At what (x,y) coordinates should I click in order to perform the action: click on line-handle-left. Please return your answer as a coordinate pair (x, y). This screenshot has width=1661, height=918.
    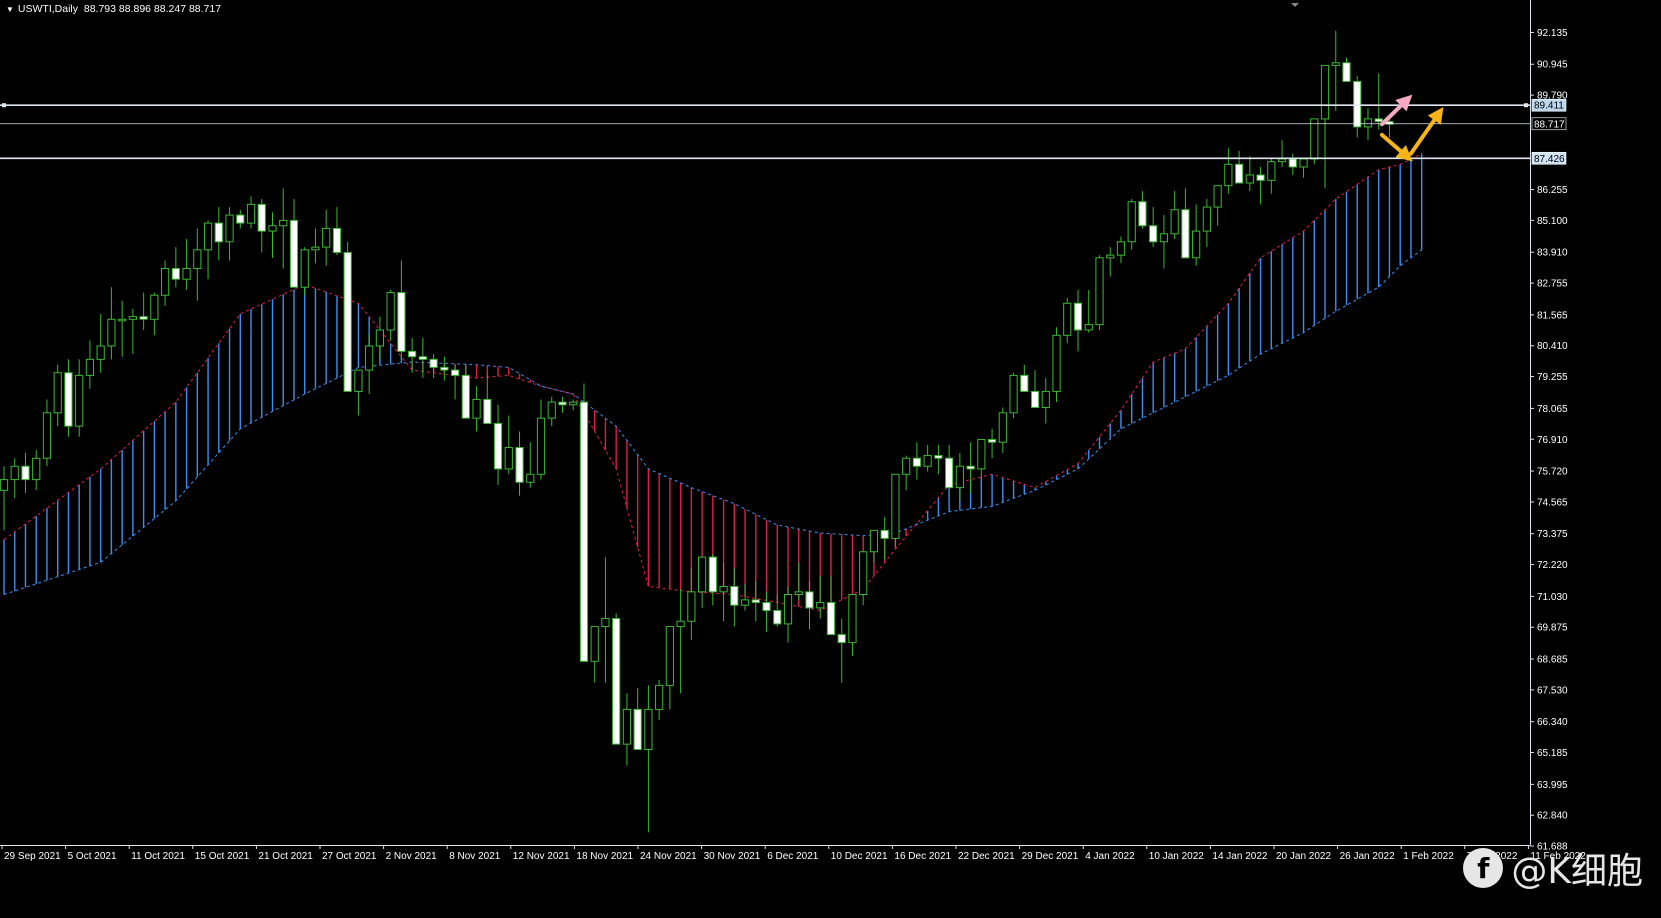
    Looking at the image, I should click on (4, 105).